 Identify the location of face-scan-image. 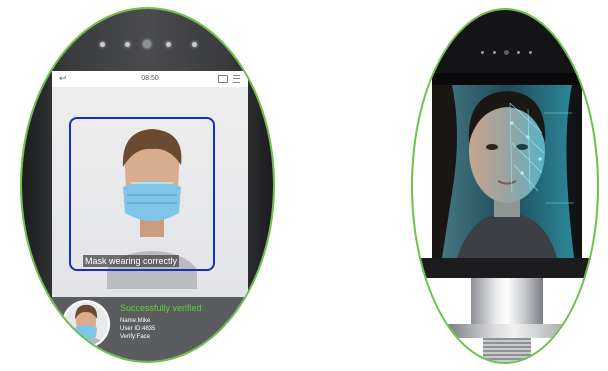
(507, 171).